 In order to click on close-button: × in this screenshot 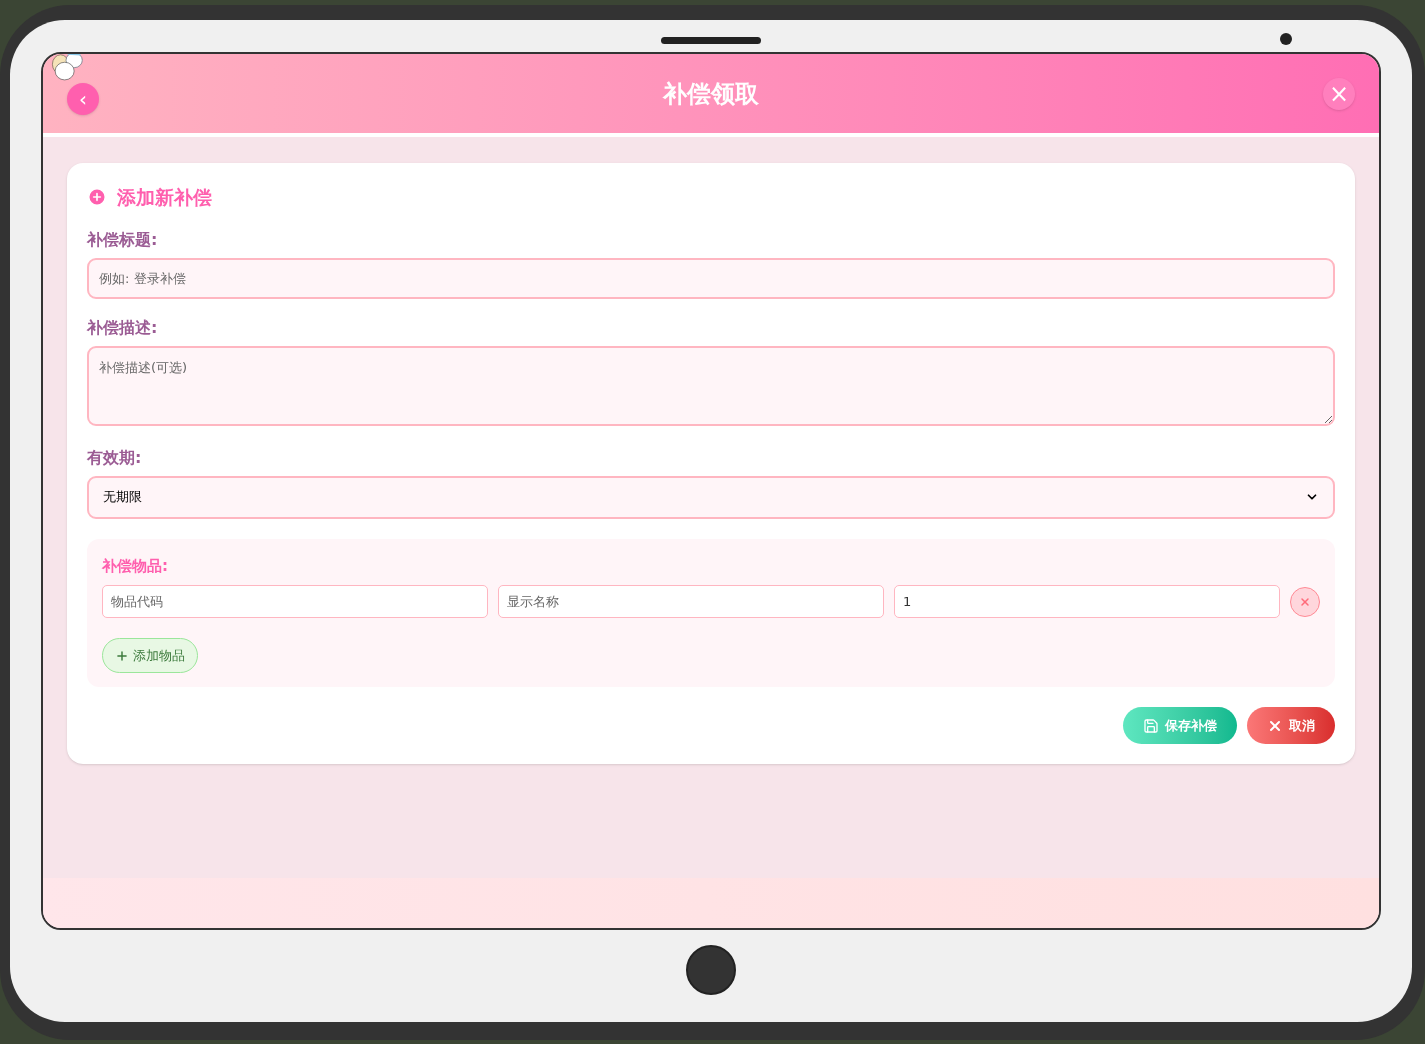, I will do `click(1339, 93)`.